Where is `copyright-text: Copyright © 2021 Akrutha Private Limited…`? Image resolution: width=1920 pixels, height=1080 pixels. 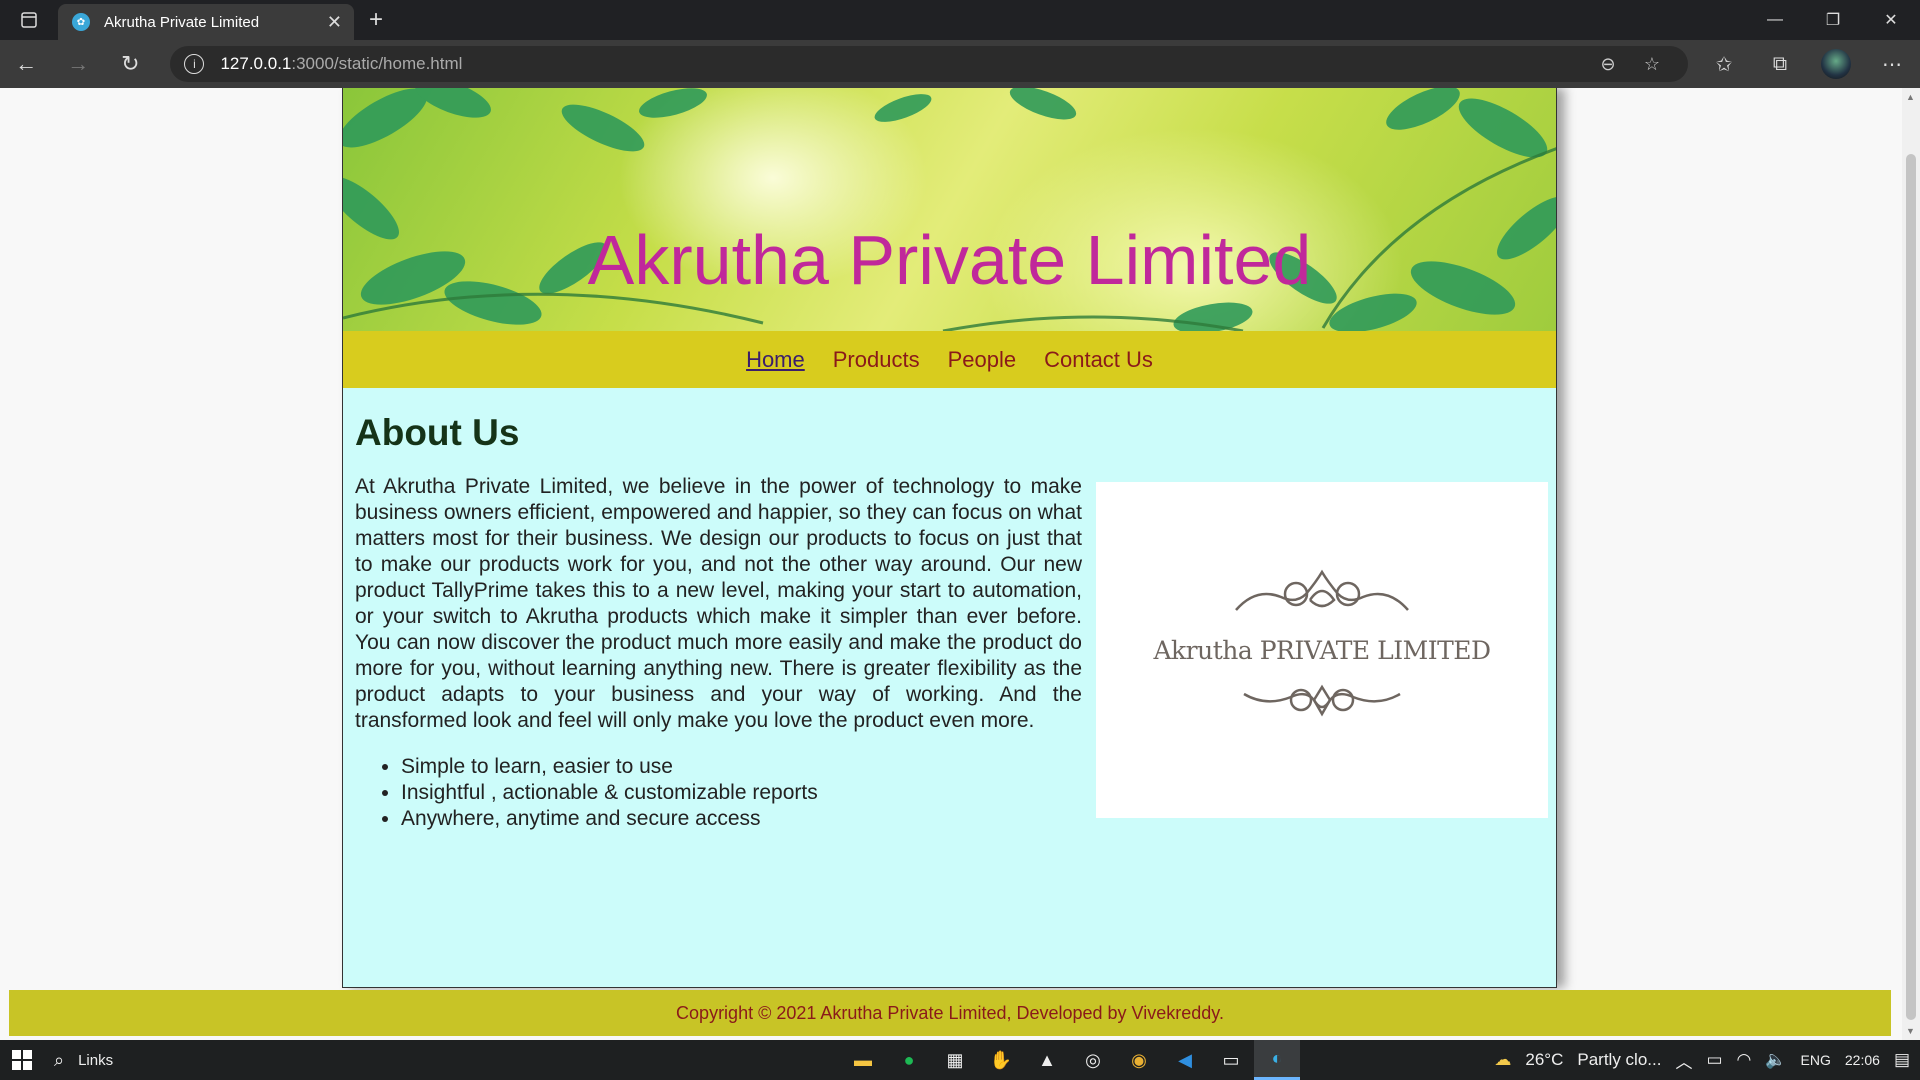
copyright-text: Copyright © 2021 Akrutha Private Limited… is located at coordinates (950, 1012).